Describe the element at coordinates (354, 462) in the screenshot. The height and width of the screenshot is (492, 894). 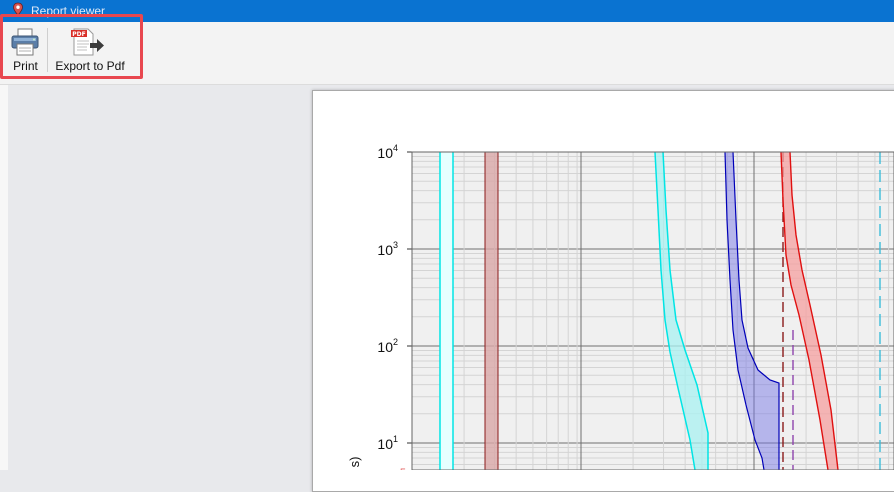
I see `y-axis-label: s)` at that location.